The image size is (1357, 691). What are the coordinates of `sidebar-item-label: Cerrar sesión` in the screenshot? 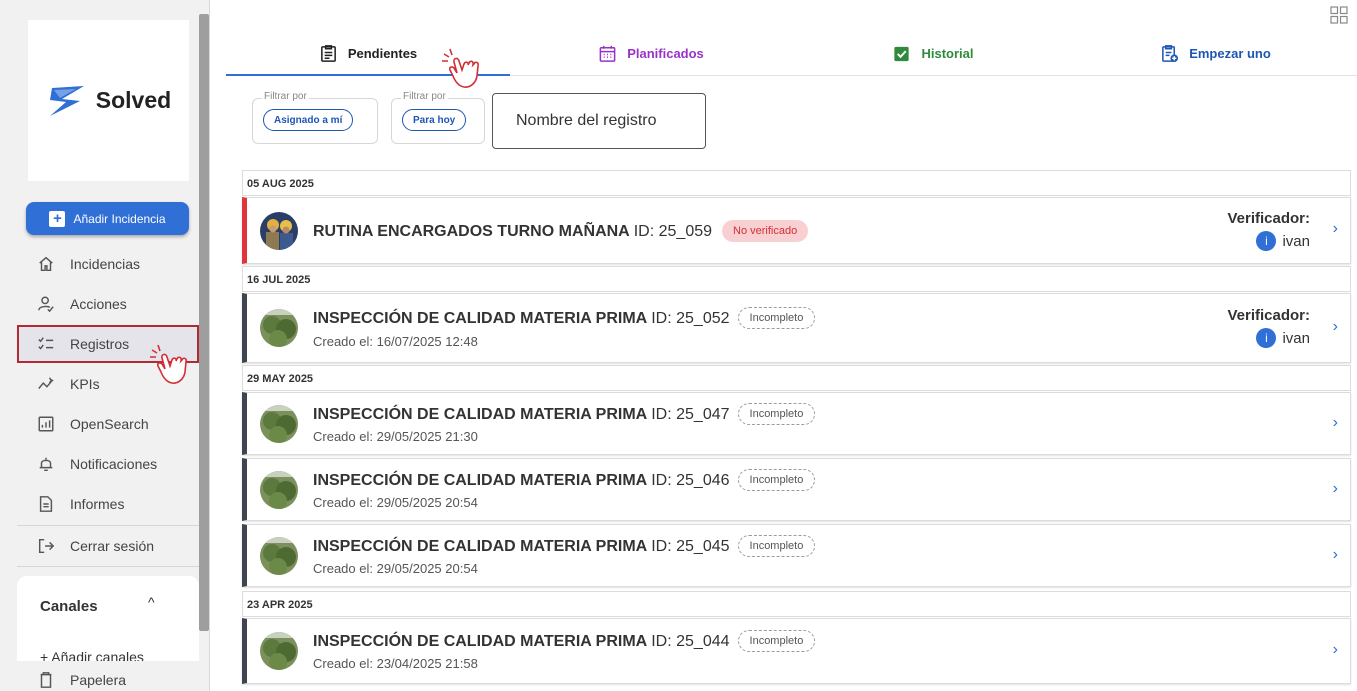 It's located at (112, 546).